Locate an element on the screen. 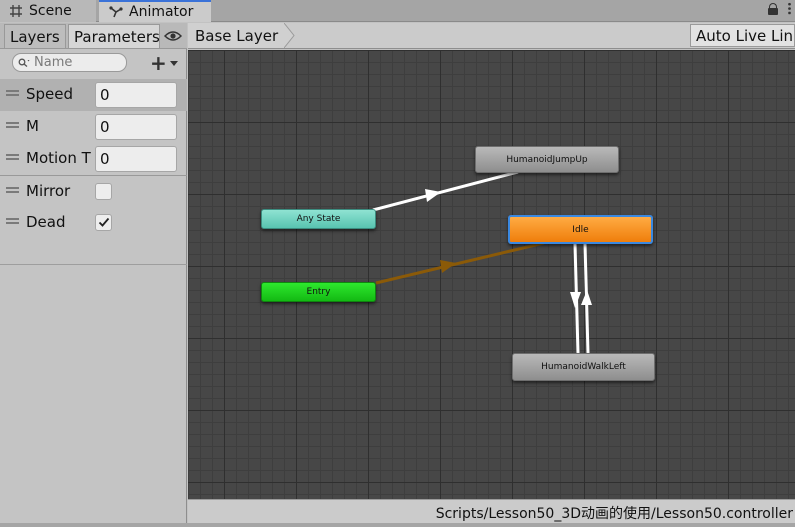 The image size is (795, 527). parameter-row-motion-t: Motion T 0 is located at coordinates (93, 159).